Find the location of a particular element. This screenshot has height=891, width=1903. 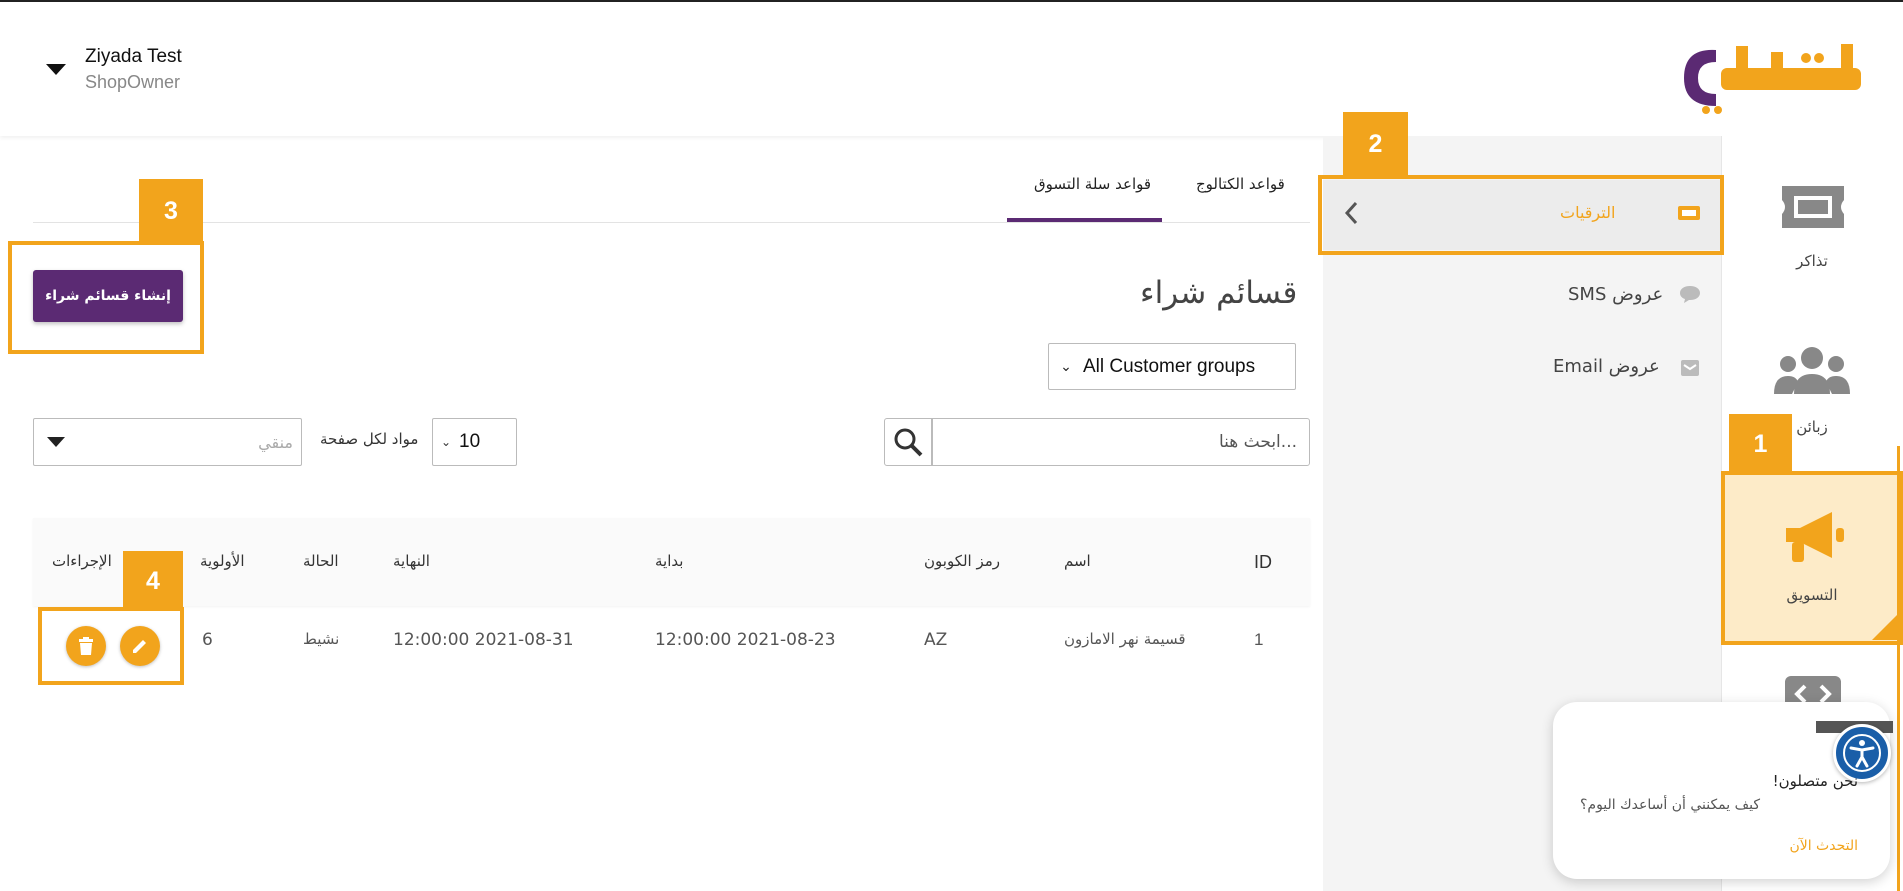

users-icon is located at coordinates (1812, 372).